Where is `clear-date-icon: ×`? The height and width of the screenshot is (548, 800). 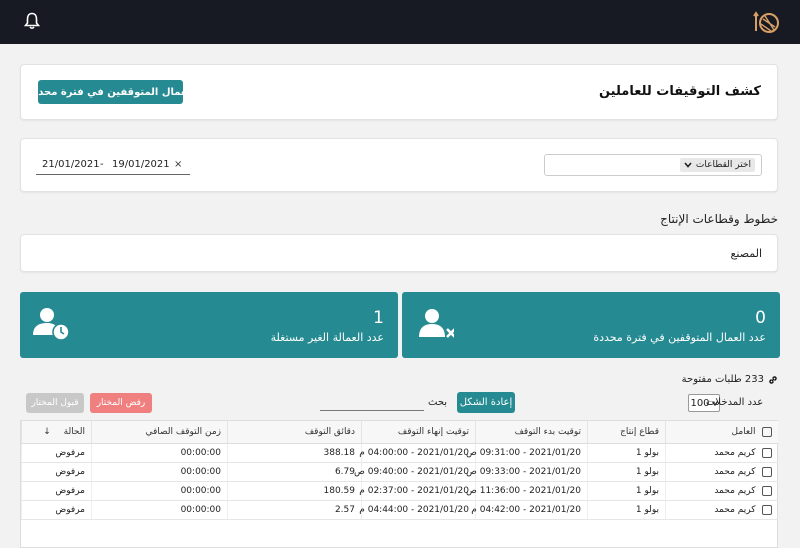
clear-date-icon: × is located at coordinates (178, 164).